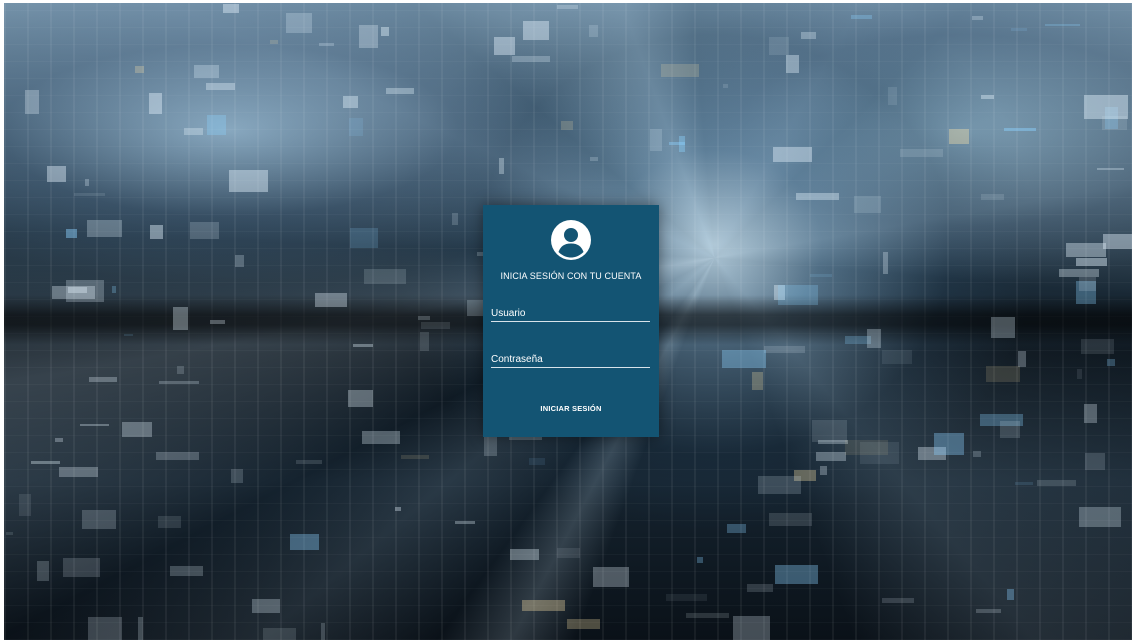 This screenshot has height=643, width=1137. Describe the element at coordinates (570, 313) in the screenshot. I see `username-input` at that location.